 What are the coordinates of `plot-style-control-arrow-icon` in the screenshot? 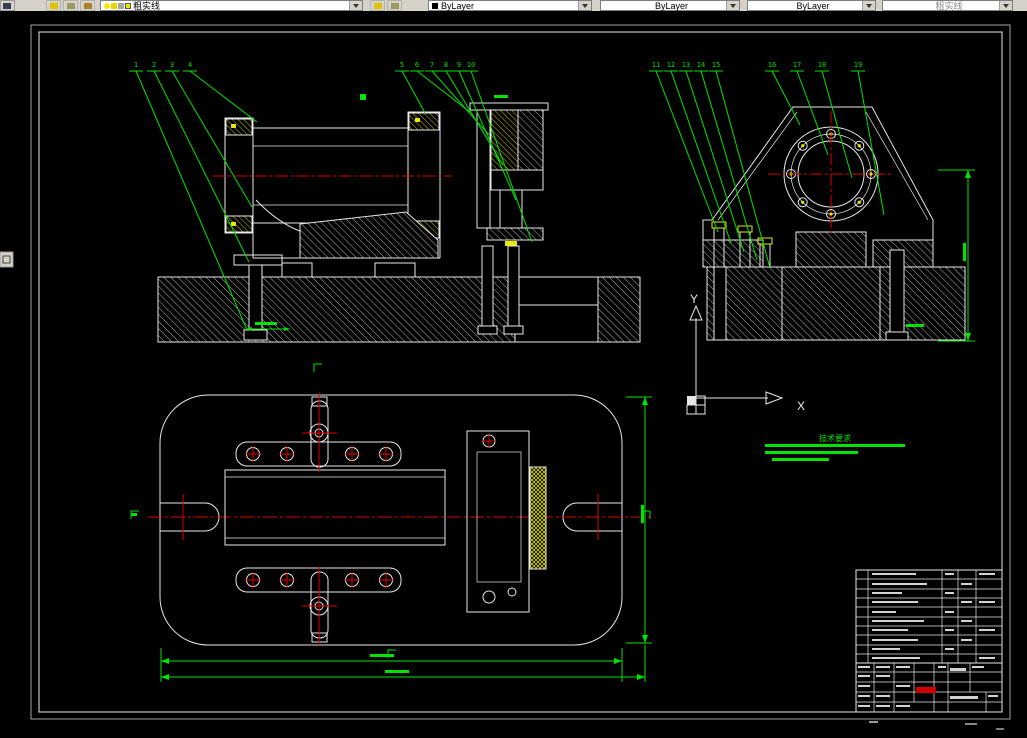 It's located at (1005, 5).